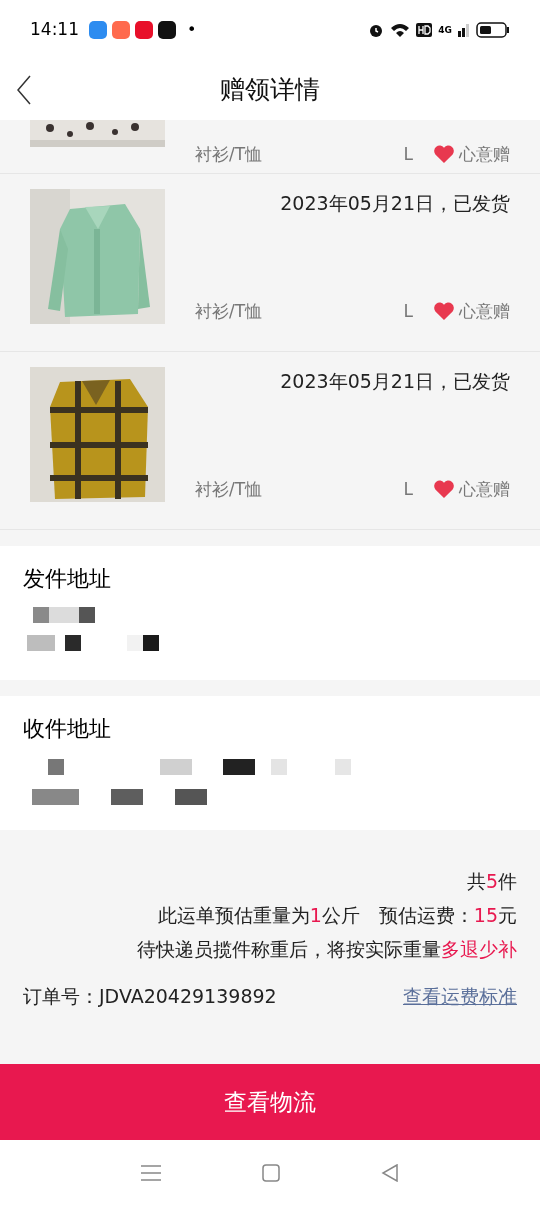 The width and height of the screenshot is (540, 1206). What do you see at coordinates (64, 615) in the screenshot?
I see `redacted-text` at bounding box center [64, 615].